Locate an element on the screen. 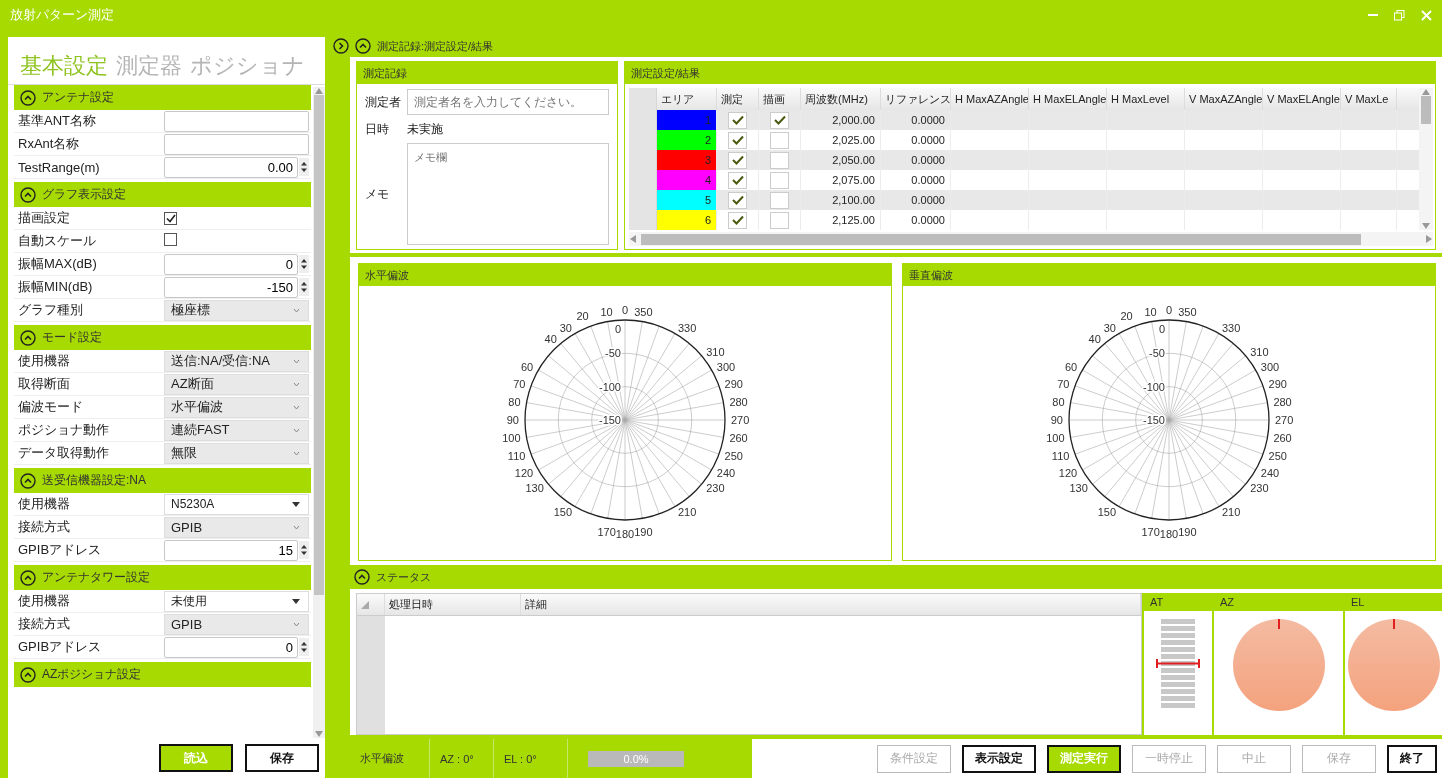 Image resolution: width=1442 pixels, height=778 pixels. operator-field: 測定者名を入力してください。 is located at coordinates (508, 102).